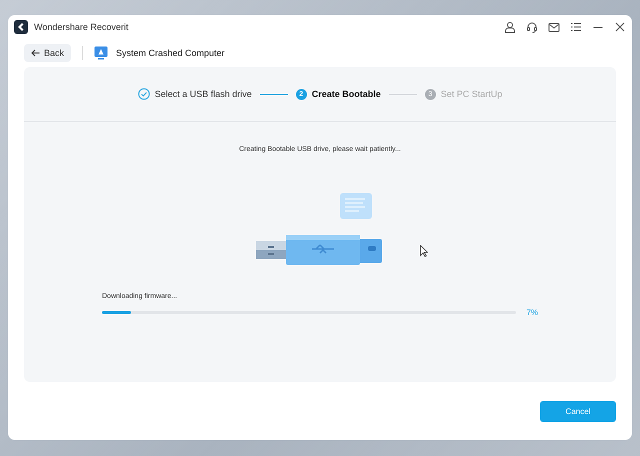 Image resolution: width=640 pixels, height=456 pixels. I want to click on mouse-pointer-icon, so click(424, 251).